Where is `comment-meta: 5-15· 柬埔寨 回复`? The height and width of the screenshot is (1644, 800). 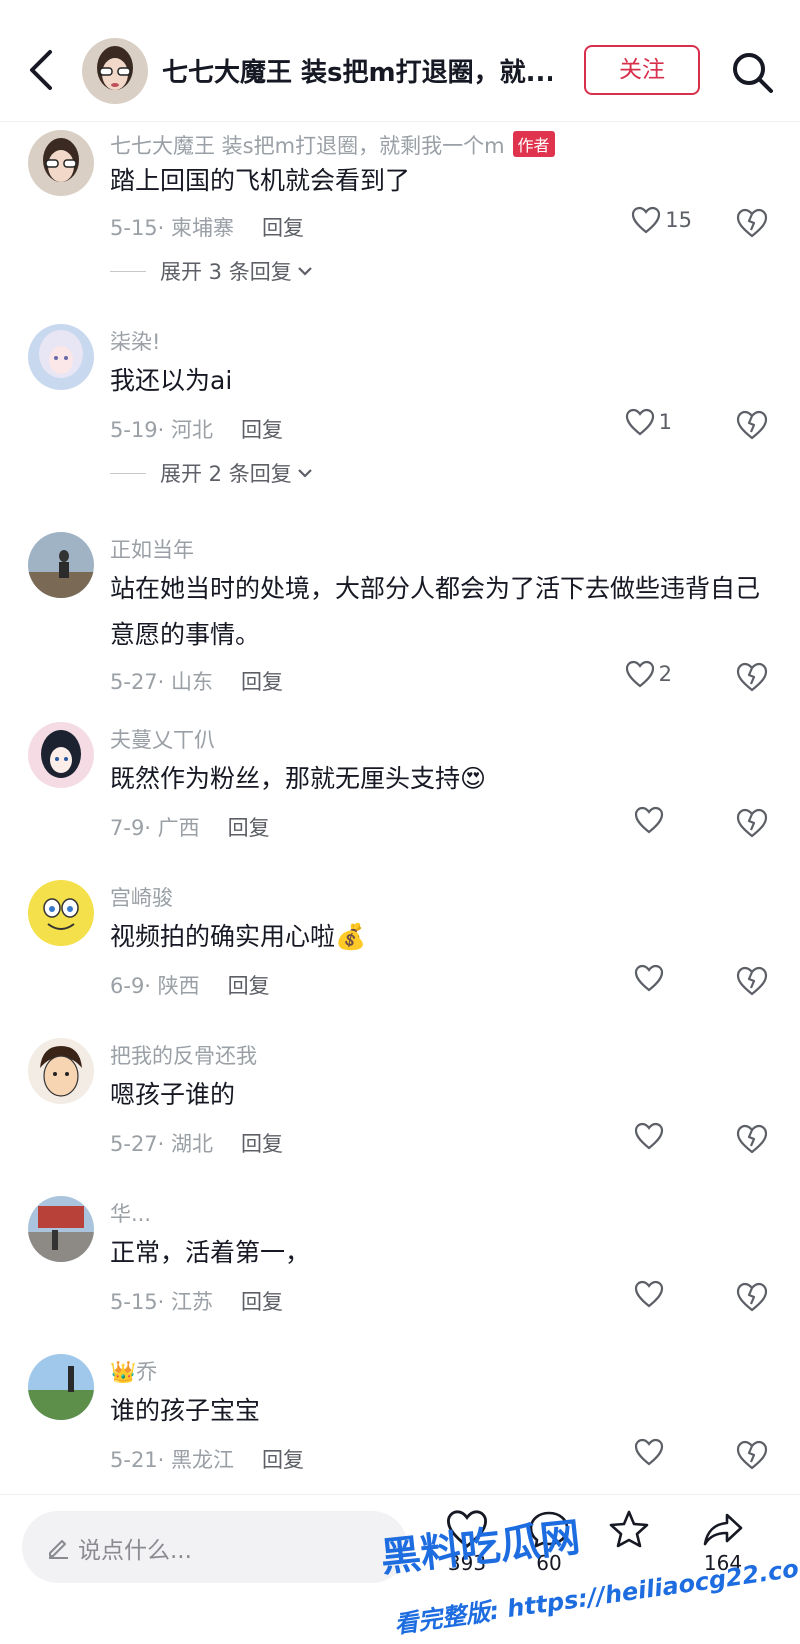 comment-meta: 5-15· 柬埔寨 回复 is located at coordinates (207, 227).